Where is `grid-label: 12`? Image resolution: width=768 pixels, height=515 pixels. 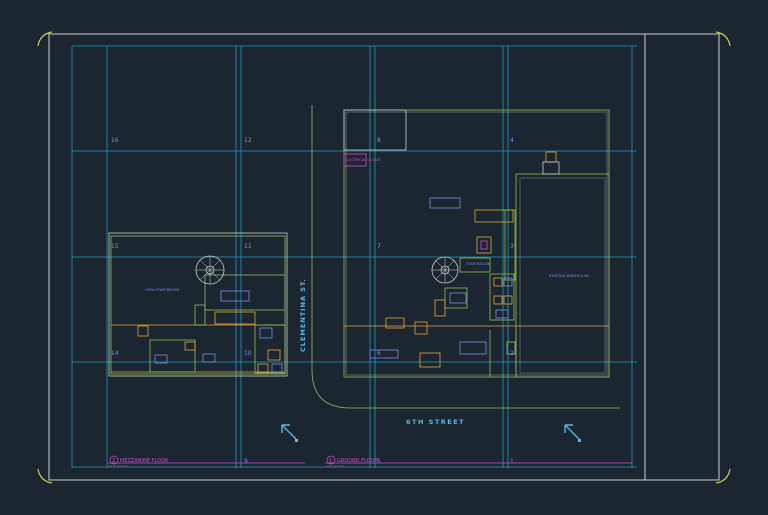
grid-label: 12 is located at coordinates (248, 140).